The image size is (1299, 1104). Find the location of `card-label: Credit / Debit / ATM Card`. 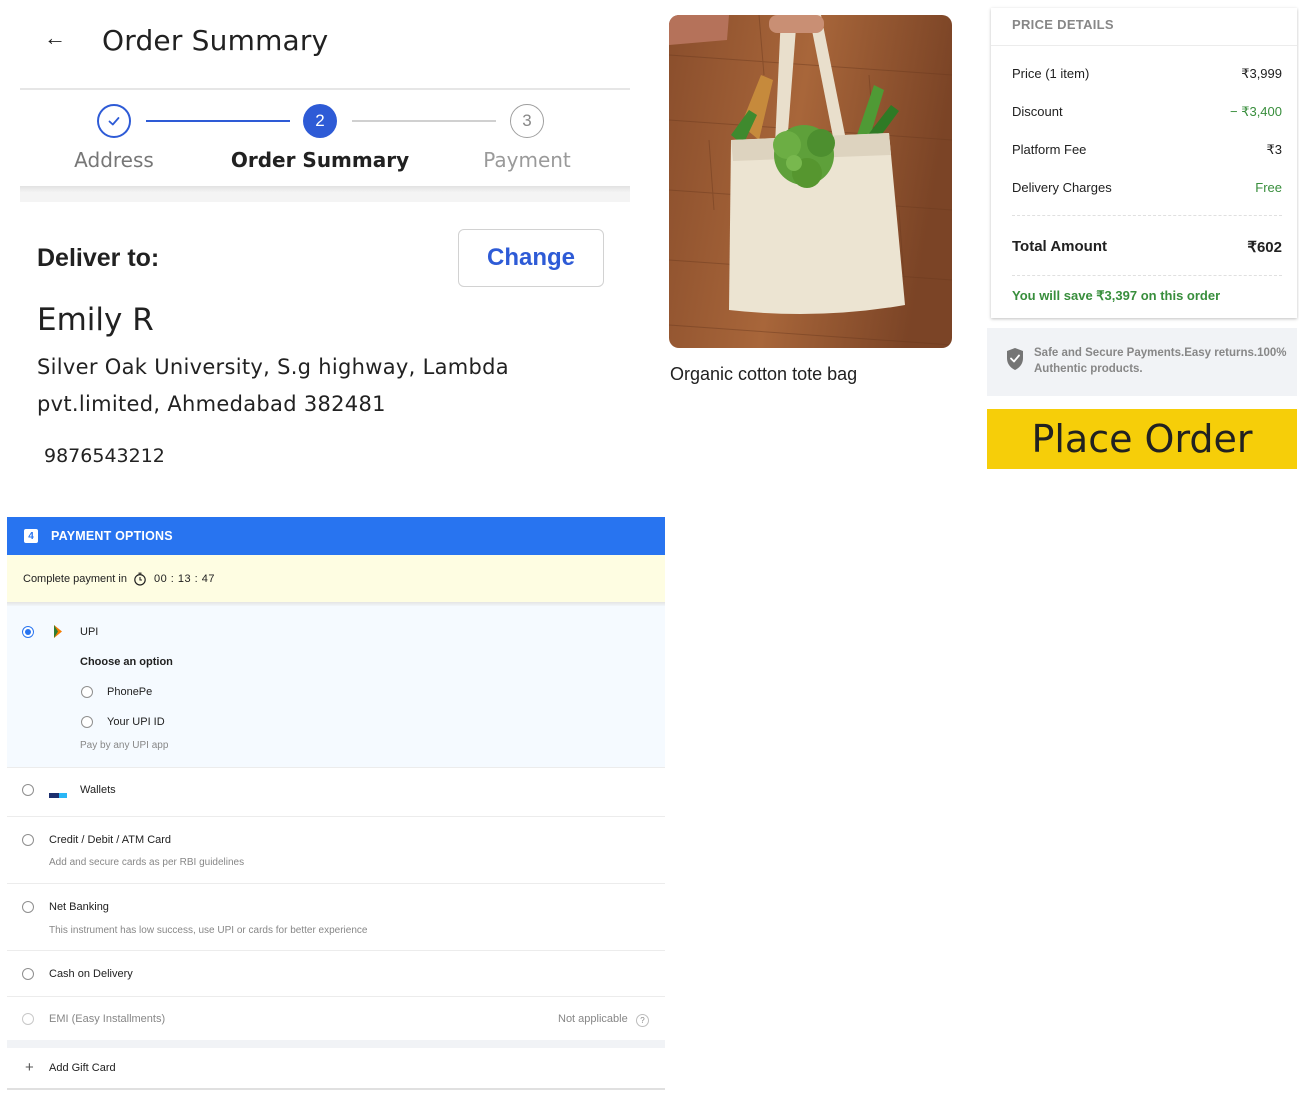

card-label: Credit / Debit / ATM Card is located at coordinates (110, 840).